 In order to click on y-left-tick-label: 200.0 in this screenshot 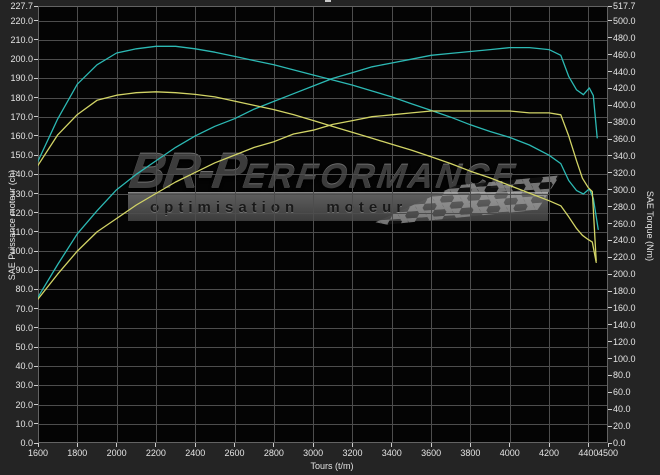, I will do `click(21, 59)`.